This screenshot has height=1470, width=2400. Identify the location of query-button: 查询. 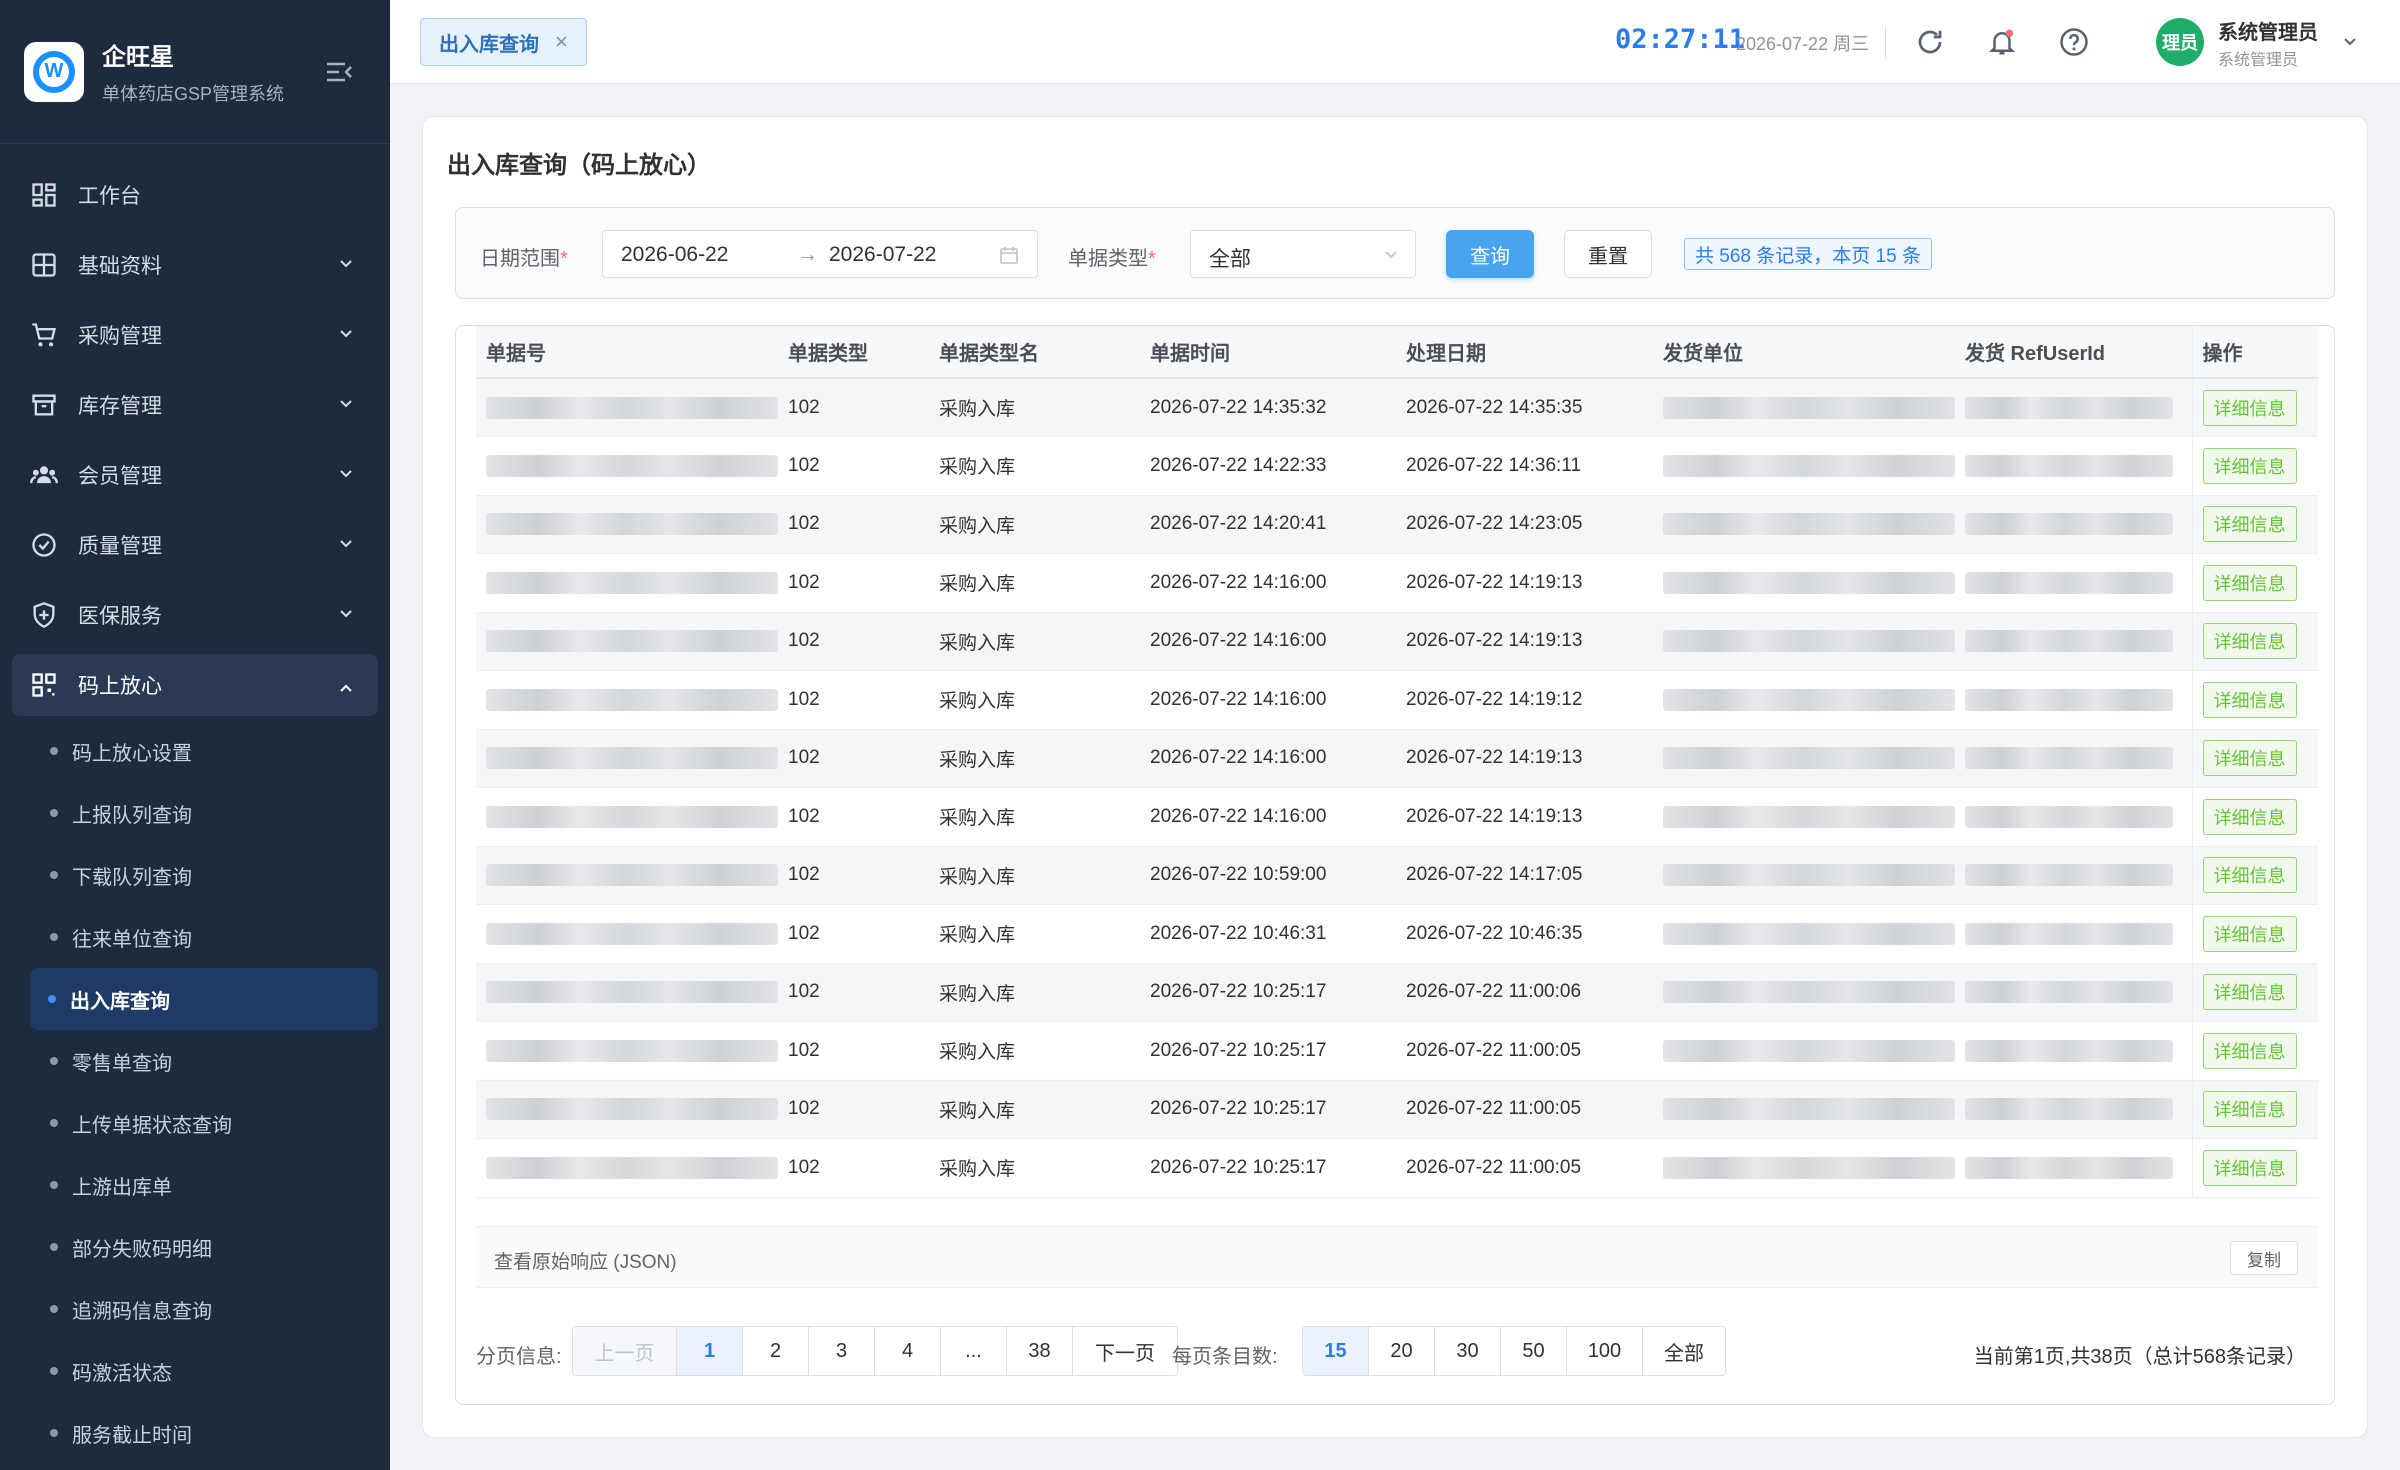
(1490, 254).